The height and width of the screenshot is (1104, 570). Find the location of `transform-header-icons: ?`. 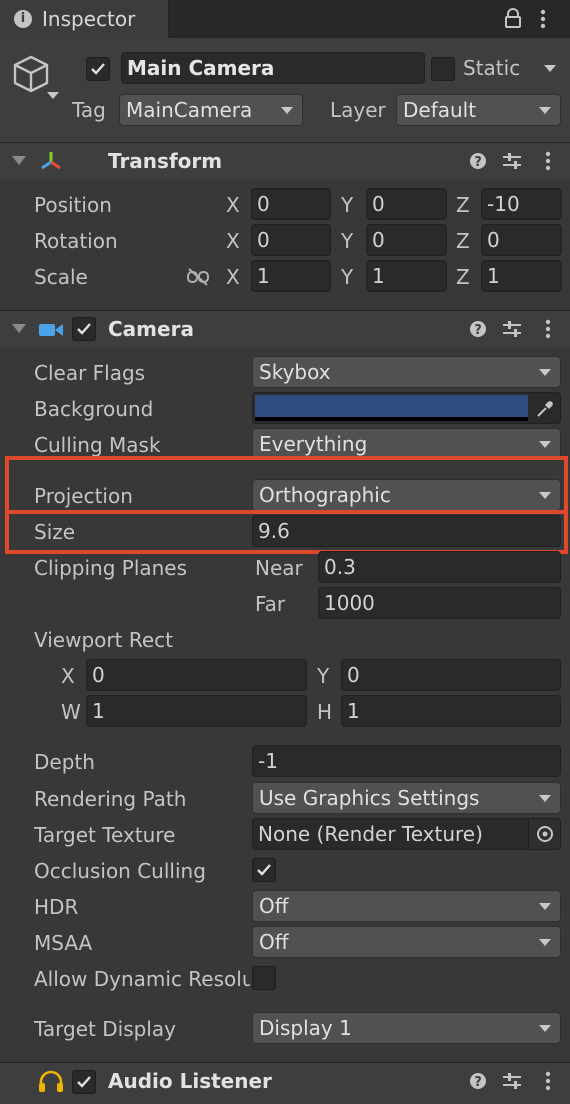

transform-header-icons: ? is located at coordinates (511, 164).